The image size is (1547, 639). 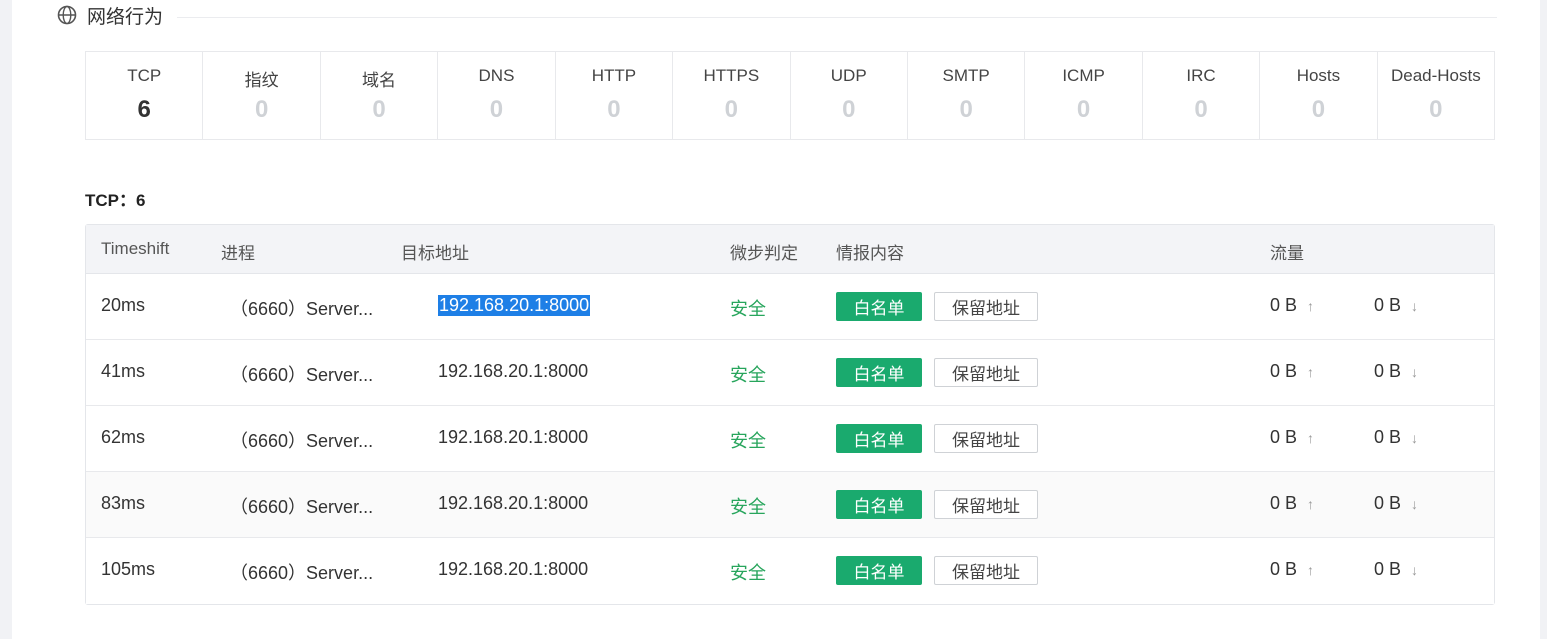 I want to click on globe-icon, so click(x=67, y=15).